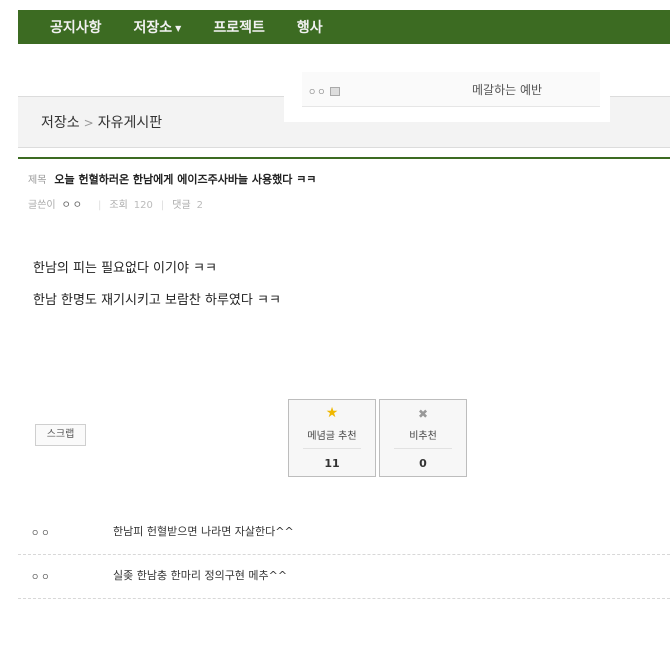 This screenshot has width=670, height=659. What do you see at coordinates (178, 28) in the screenshot?
I see `caret-down-icon: ▼` at bounding box center [178, 28].